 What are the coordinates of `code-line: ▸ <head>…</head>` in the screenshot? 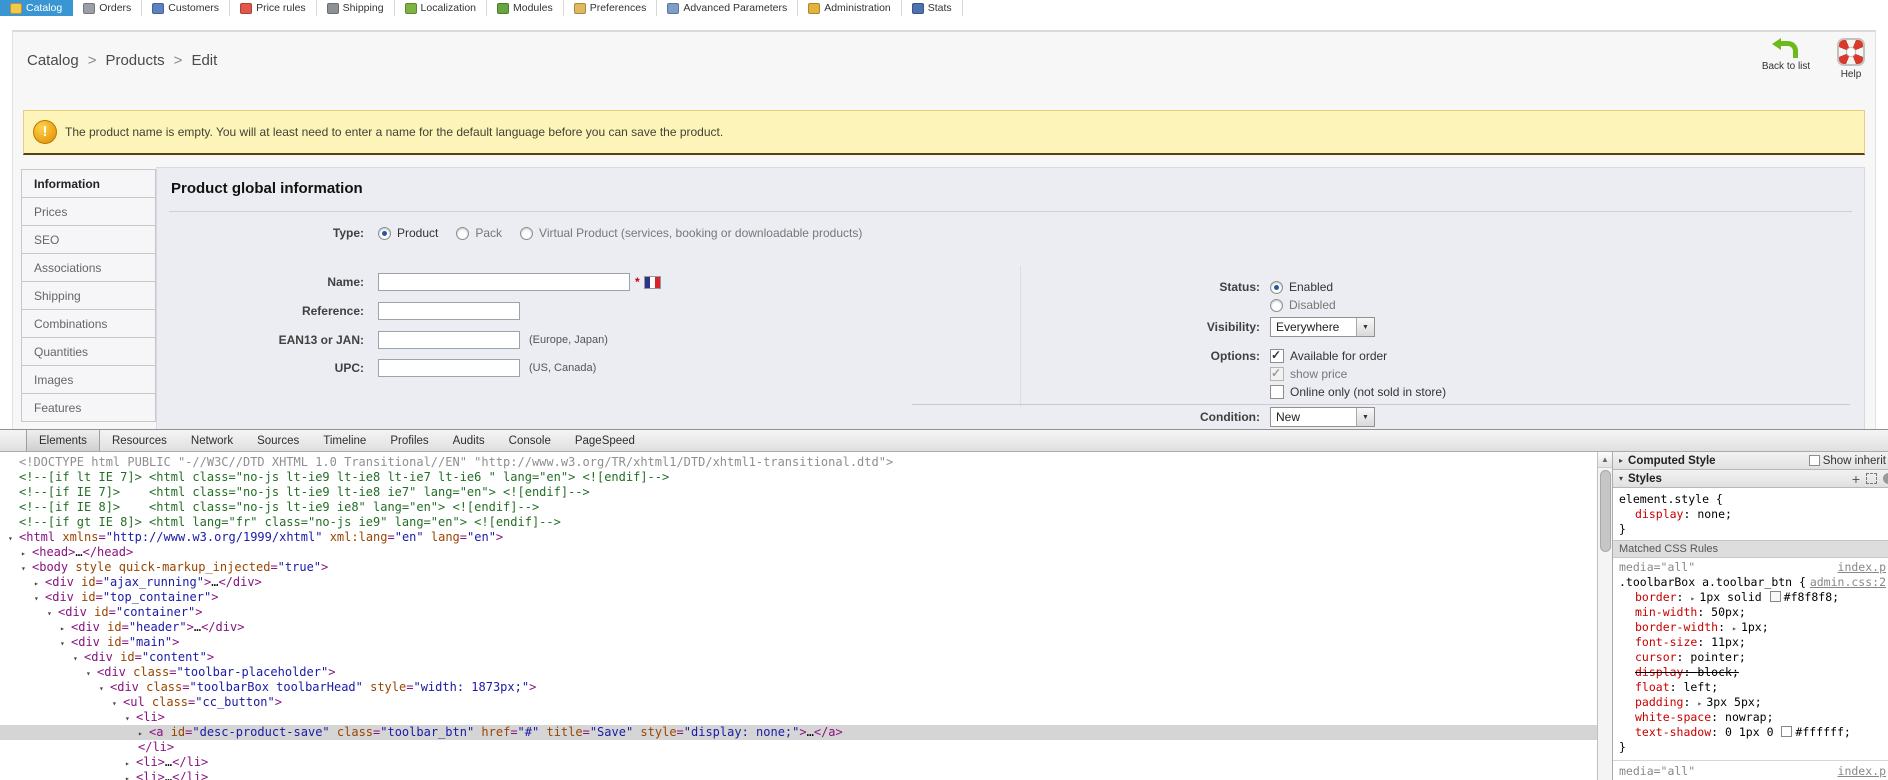 It's located at (798, 552).